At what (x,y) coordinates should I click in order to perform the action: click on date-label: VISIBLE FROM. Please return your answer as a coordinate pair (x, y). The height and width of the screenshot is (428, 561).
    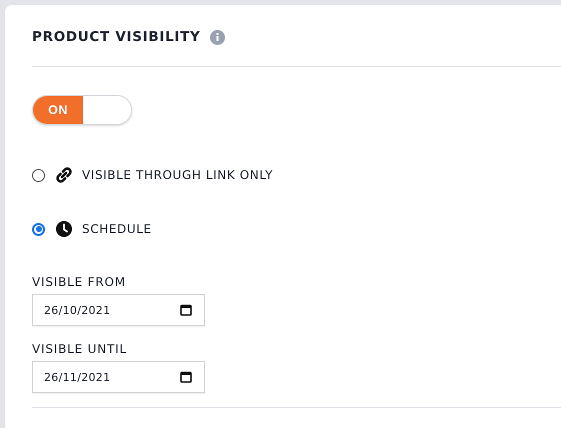
    Looking at the image, I should click on (79, 282).